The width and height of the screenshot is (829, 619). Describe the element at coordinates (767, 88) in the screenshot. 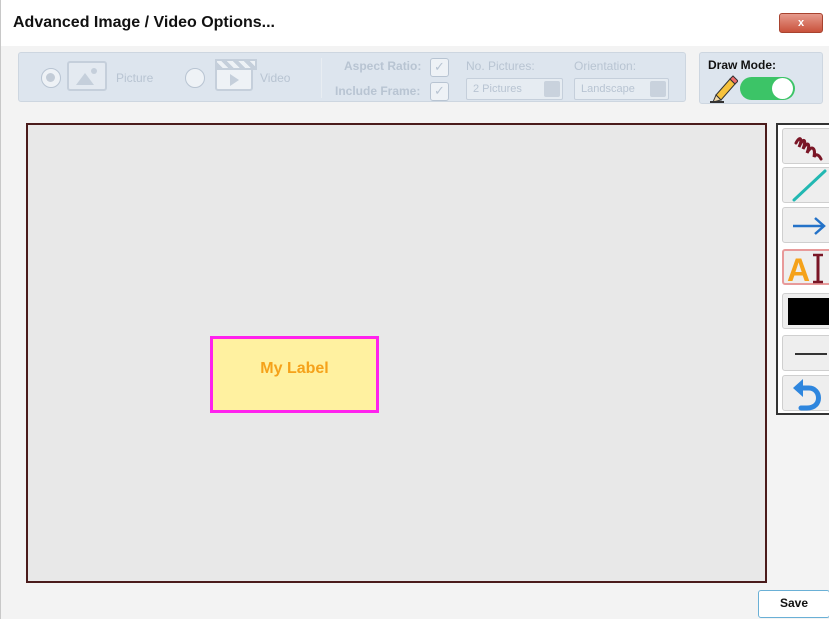

I see `draw-mode-toggle` at that location.